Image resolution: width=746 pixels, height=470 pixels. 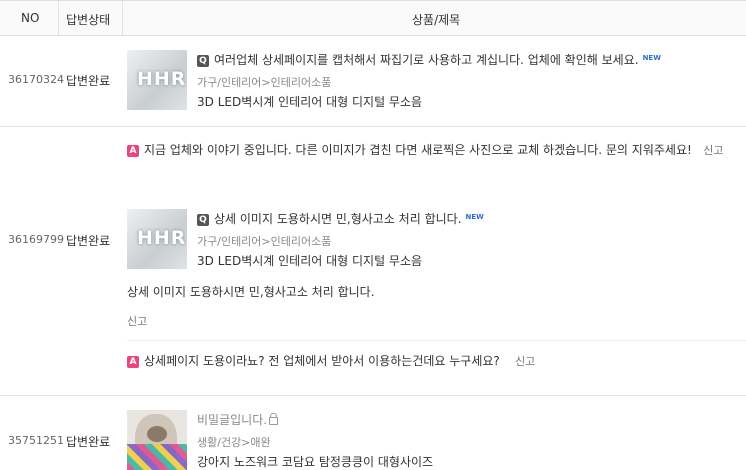 I want to click on table-header: NO 답변상태 상품/제목, so click(x=373, y=18).